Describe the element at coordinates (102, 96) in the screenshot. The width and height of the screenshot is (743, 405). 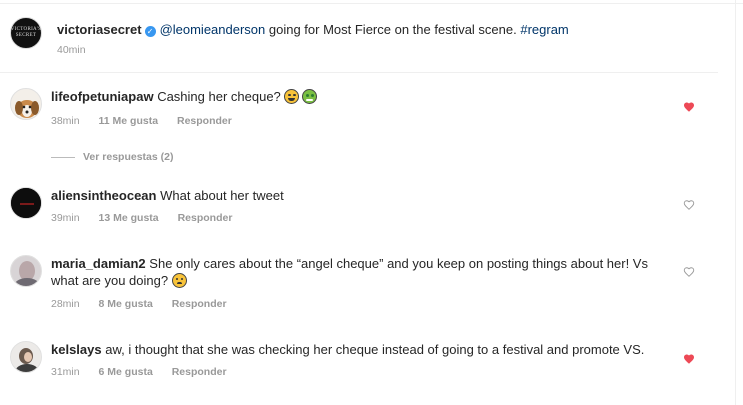
I see `comment-username: lifeofpetuniapaw` at that location.